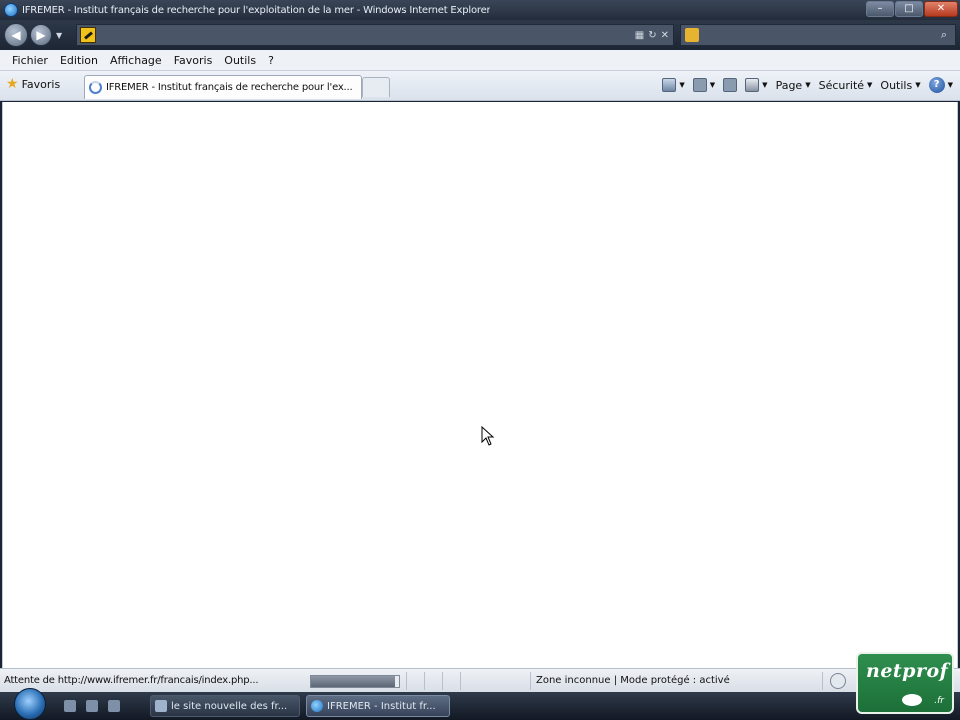 The image size is (960, 720). What do you see at coordinates (95, 87) in the screenshot?
I see `loading-icon` at bounding box center [95, 87].